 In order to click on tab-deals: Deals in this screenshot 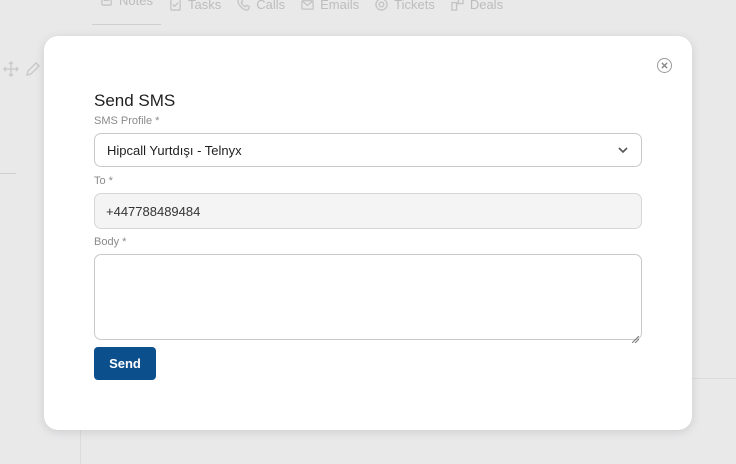, I will do `click(477, 6)`.